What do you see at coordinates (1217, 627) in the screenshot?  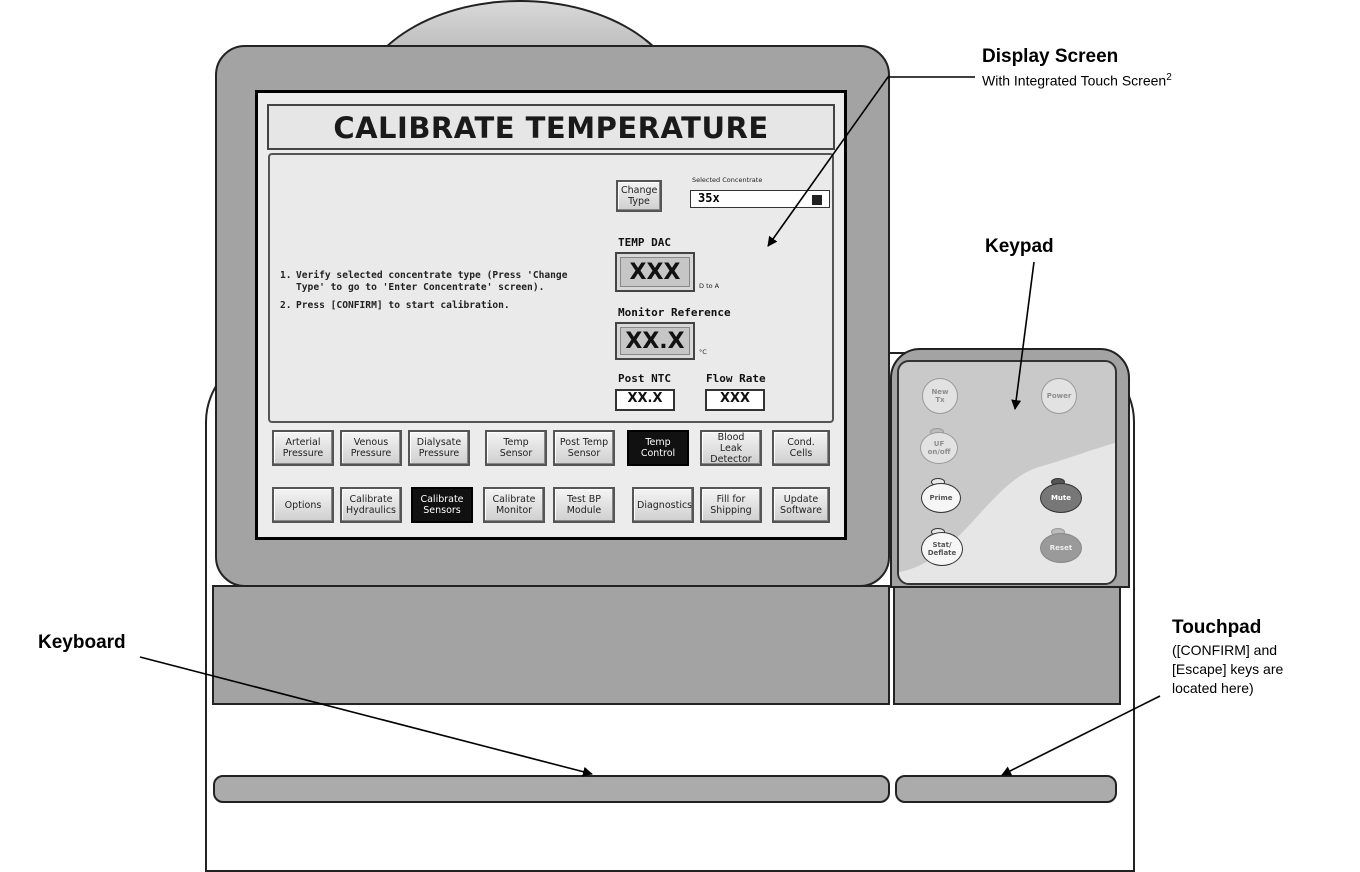 I see `touchpad-callout-title: Touchpad` at bounding box center [1217, 627].